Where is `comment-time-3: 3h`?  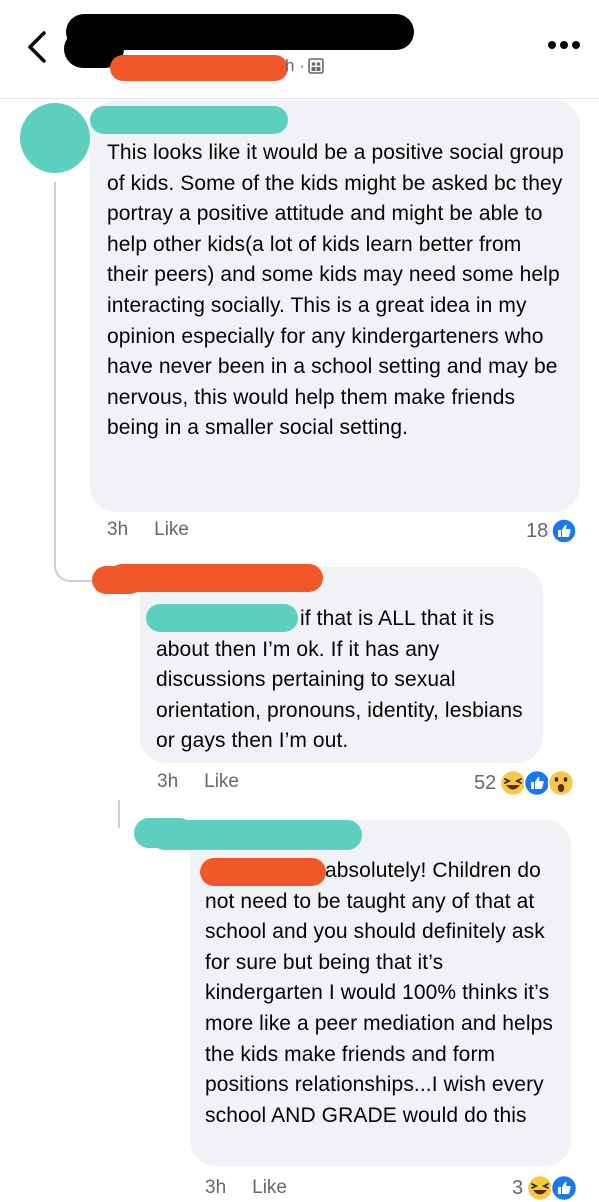
comment-time-3: 3h is located at coordinates (216, 1187).